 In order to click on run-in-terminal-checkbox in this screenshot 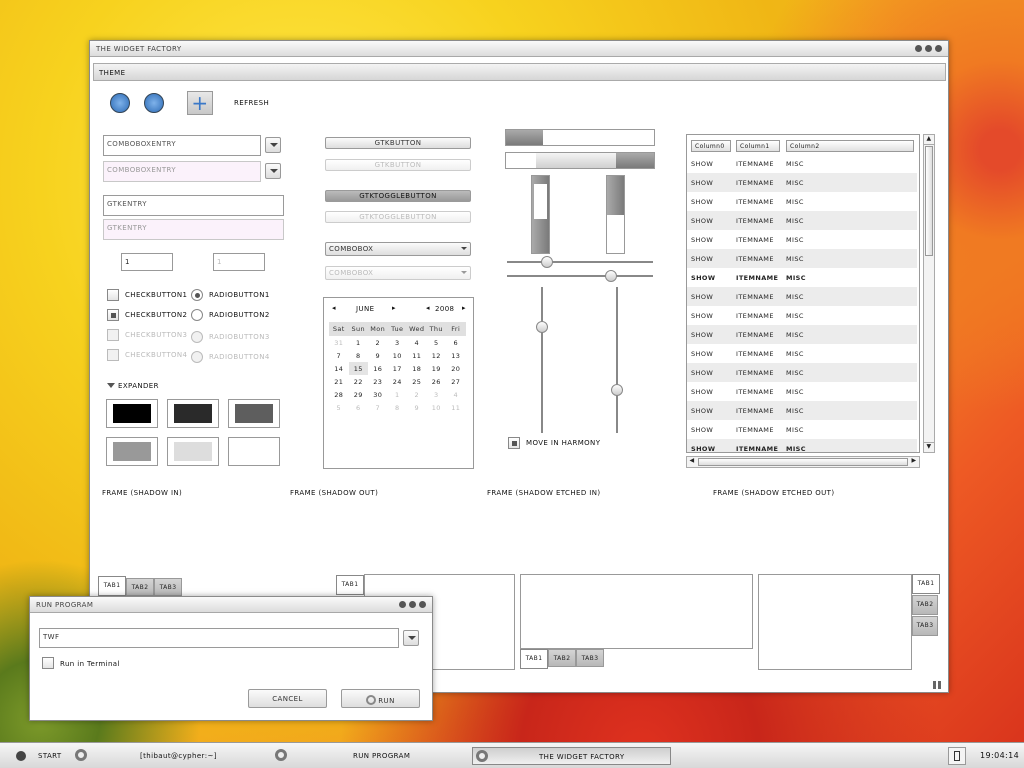, I will do `click(48, 663)`.